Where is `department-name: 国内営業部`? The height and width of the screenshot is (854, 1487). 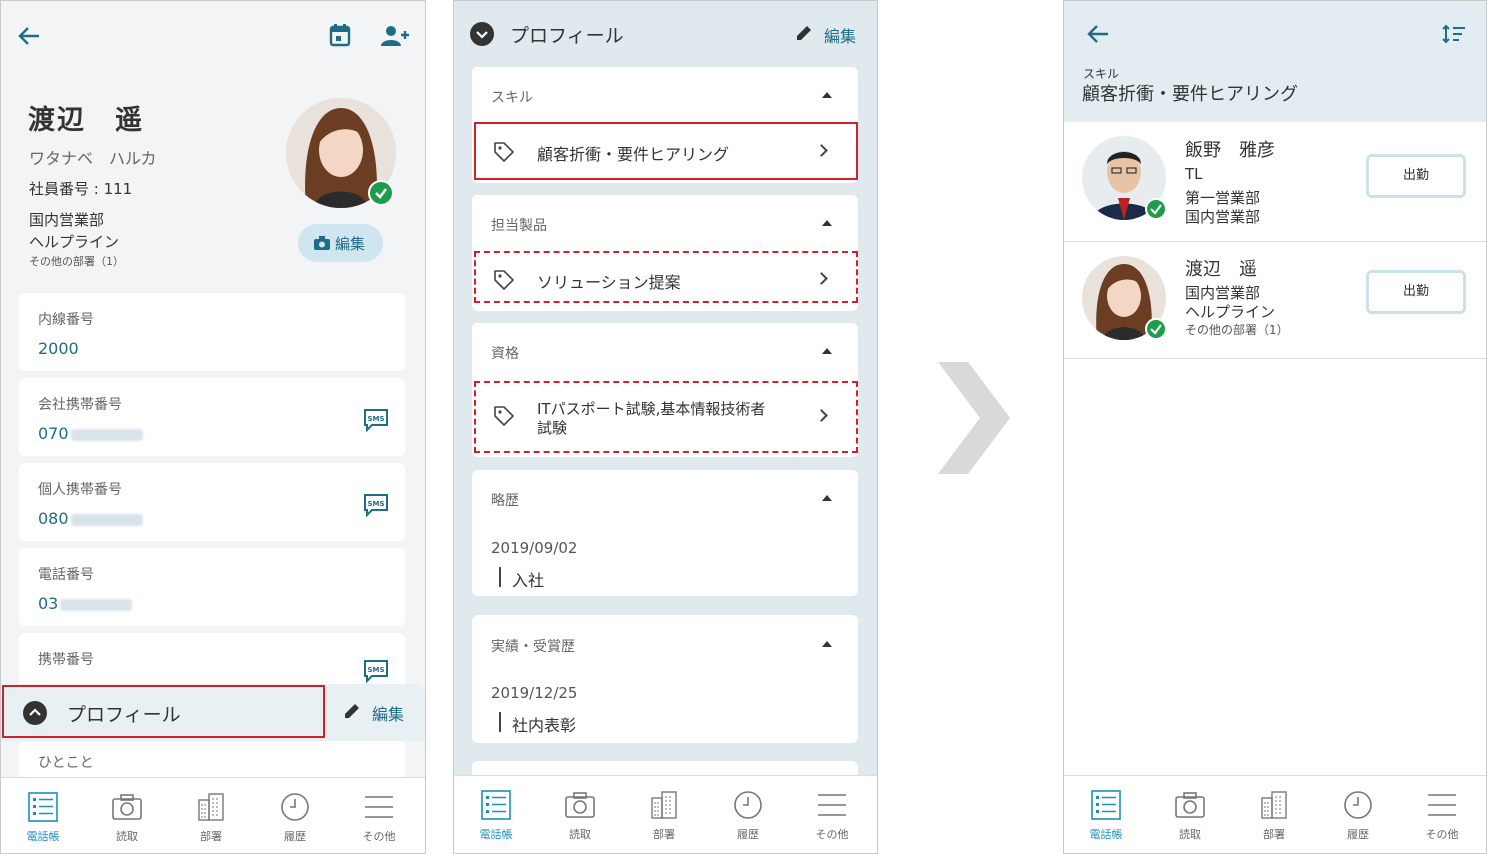
department-name: 国内営業部 is located at coordinates (67, 220).